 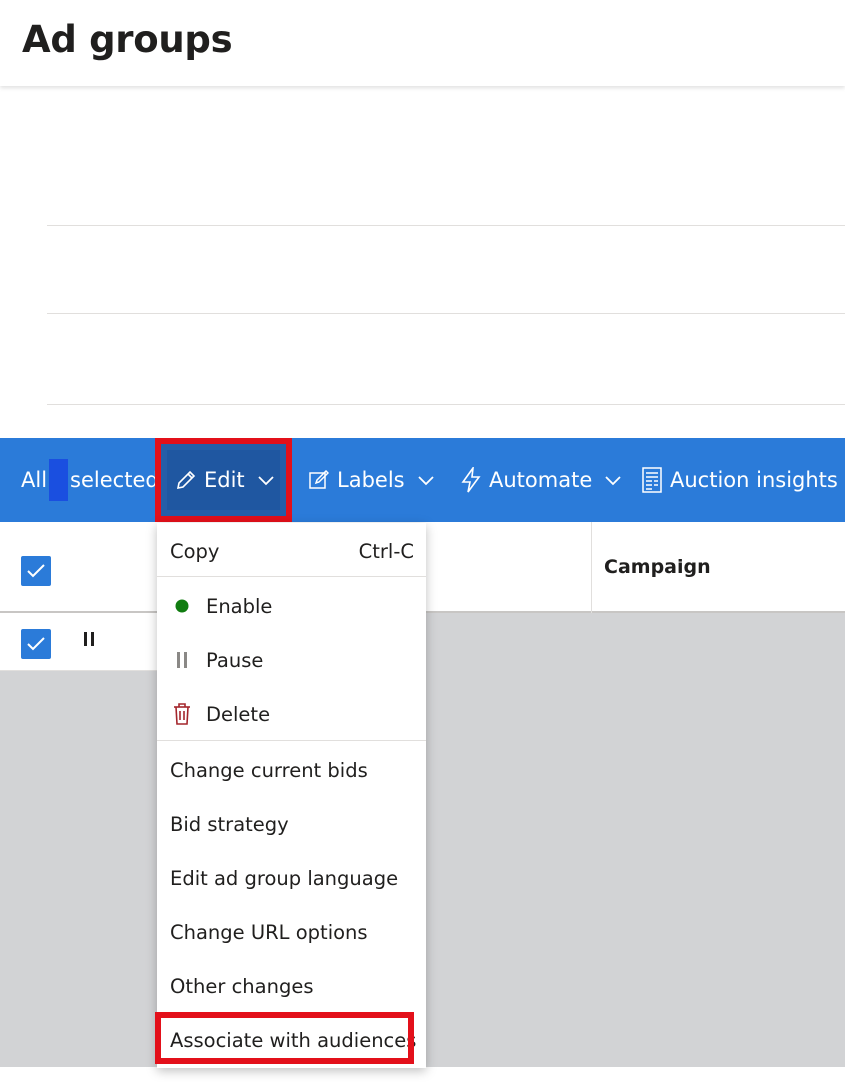 I want to click on edit-label-icon, so click(x=319, y=479).